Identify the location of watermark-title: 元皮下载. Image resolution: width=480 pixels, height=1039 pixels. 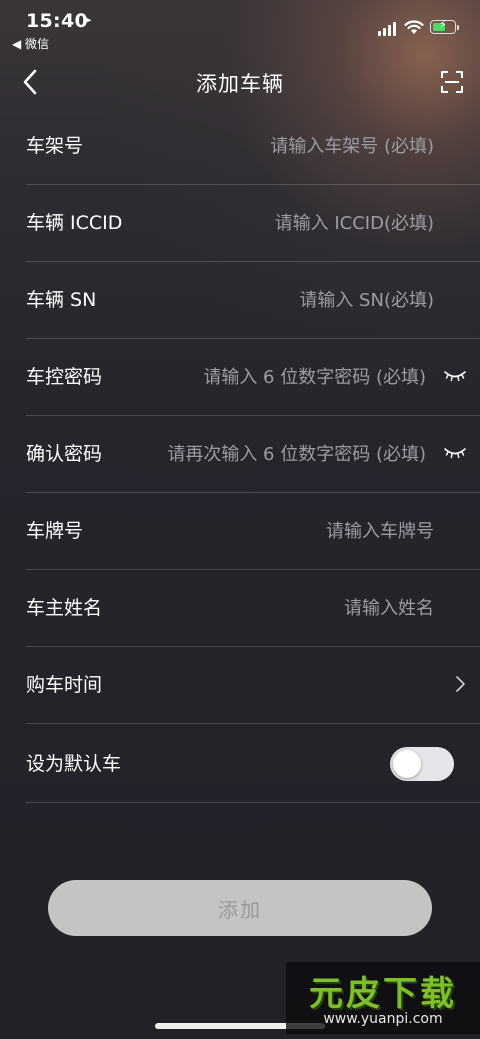
(383, 994).